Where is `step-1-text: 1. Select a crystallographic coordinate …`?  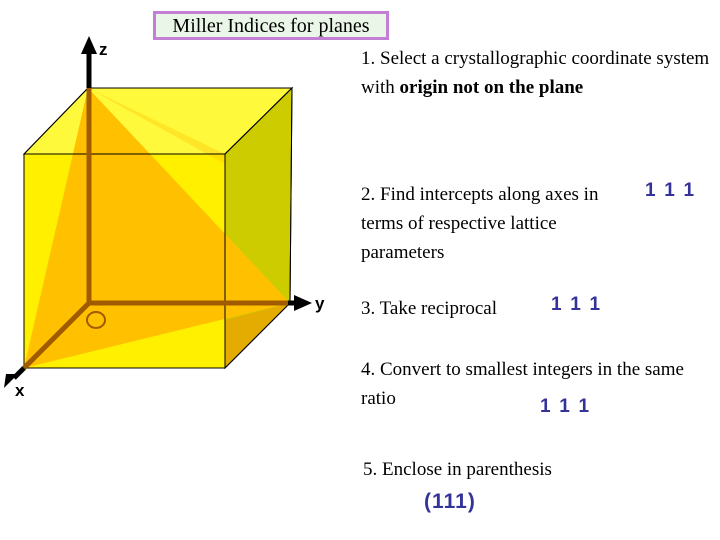
step-1-text: 1. Select a crystallographic coordinate … is located at coordinates (537, 73).